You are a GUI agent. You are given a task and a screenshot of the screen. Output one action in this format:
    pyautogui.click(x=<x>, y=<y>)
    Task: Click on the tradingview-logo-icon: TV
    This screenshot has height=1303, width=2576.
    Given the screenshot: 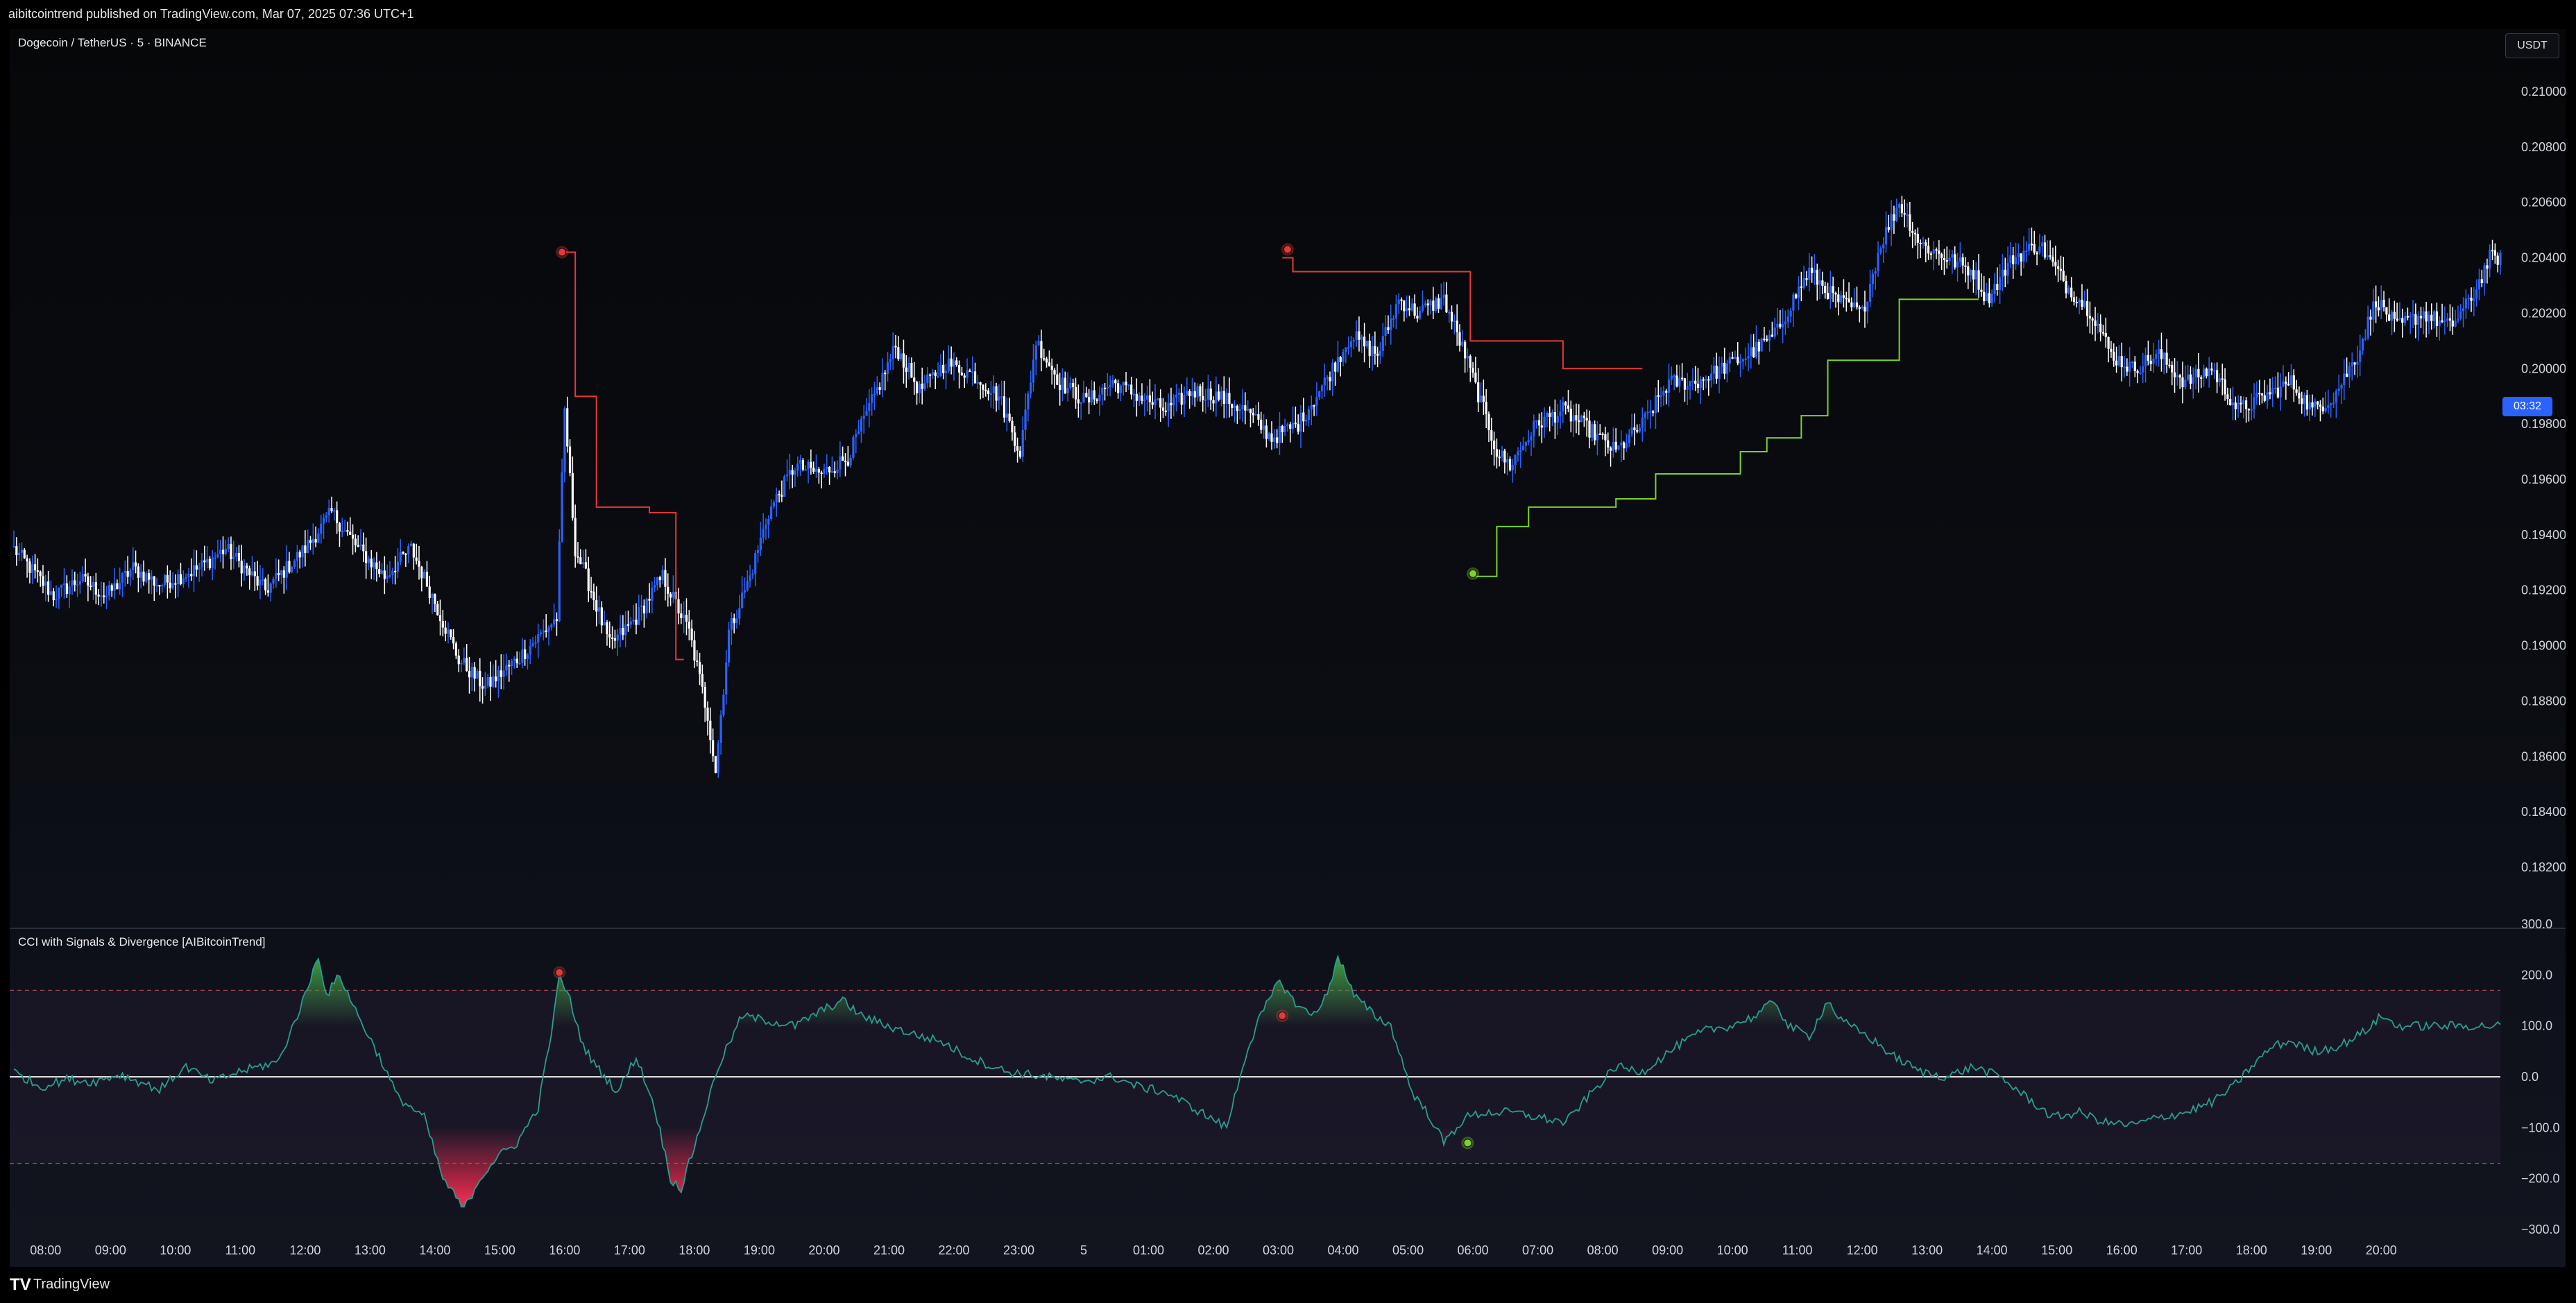 What is the action you would take?
    pyautogui.click(x=20, y=1285)
    